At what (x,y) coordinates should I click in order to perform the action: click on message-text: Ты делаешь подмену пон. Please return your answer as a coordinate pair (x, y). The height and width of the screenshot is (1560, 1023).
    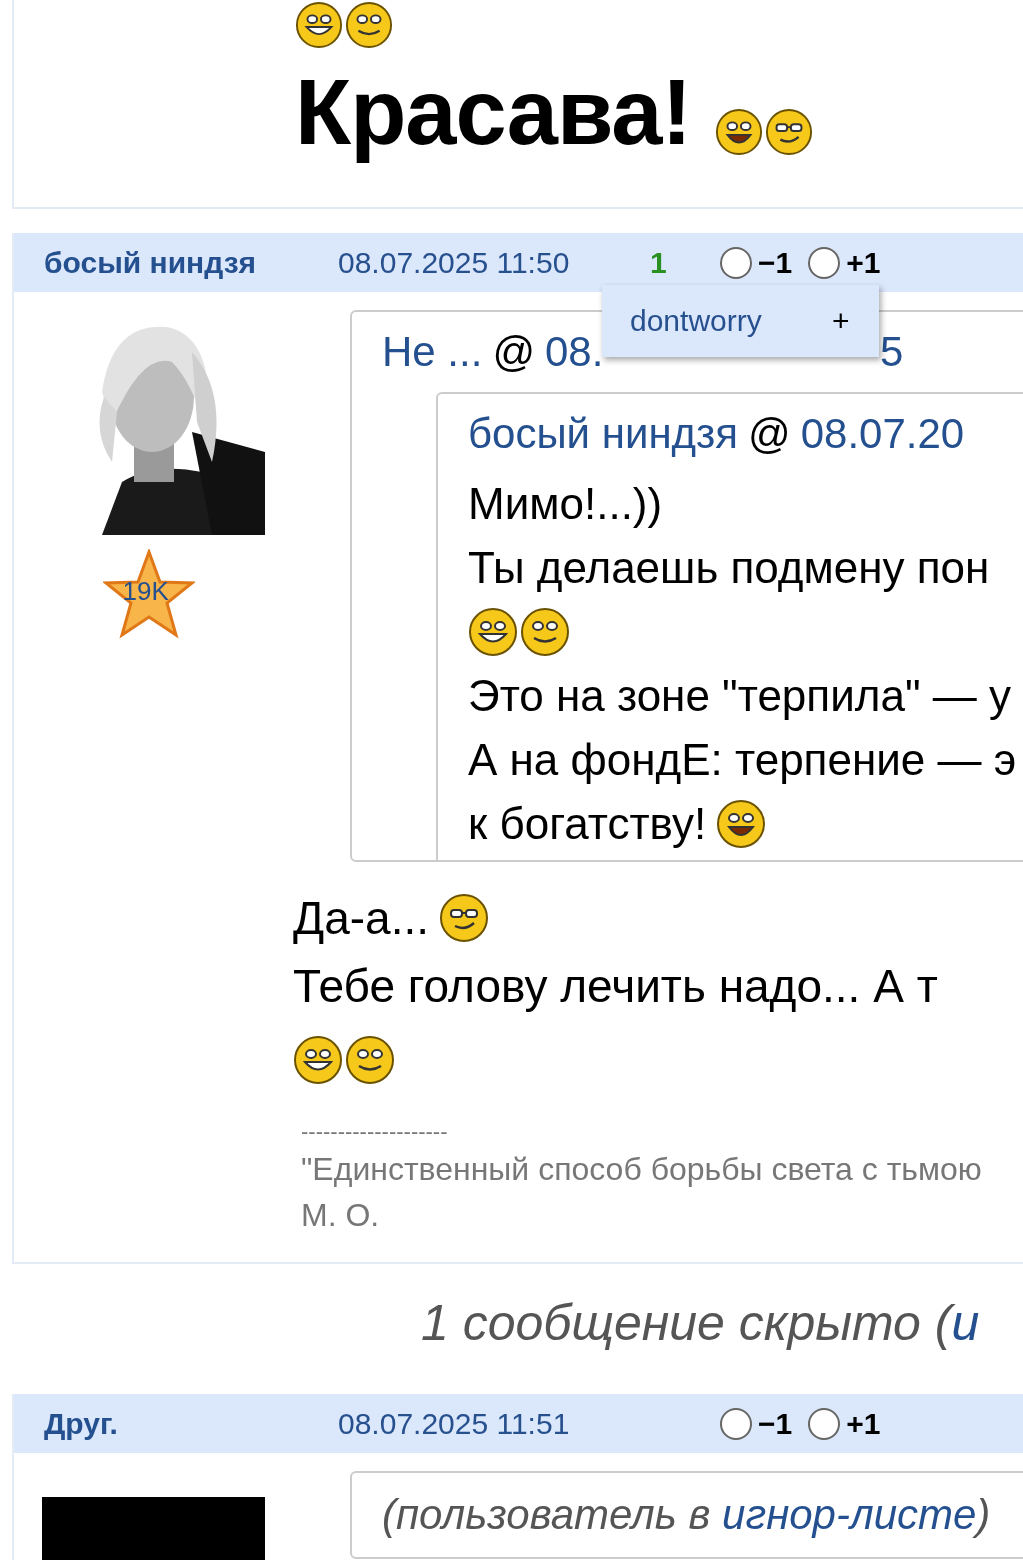
    Looking at the image, I should click on (729, 568).